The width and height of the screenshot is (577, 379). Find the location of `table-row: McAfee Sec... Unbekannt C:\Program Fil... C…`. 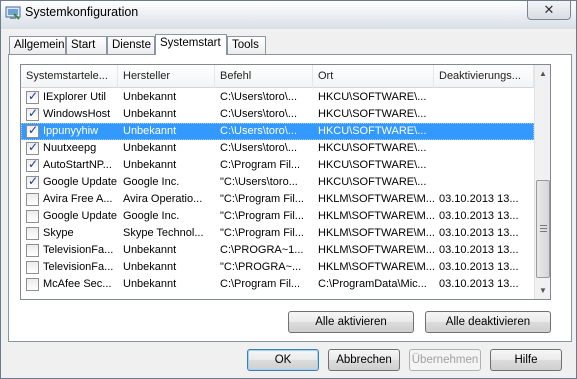

table-row: McAfee Sec... Unbekannt C:\Program Fil... C… is located at coordinates (277, 284).